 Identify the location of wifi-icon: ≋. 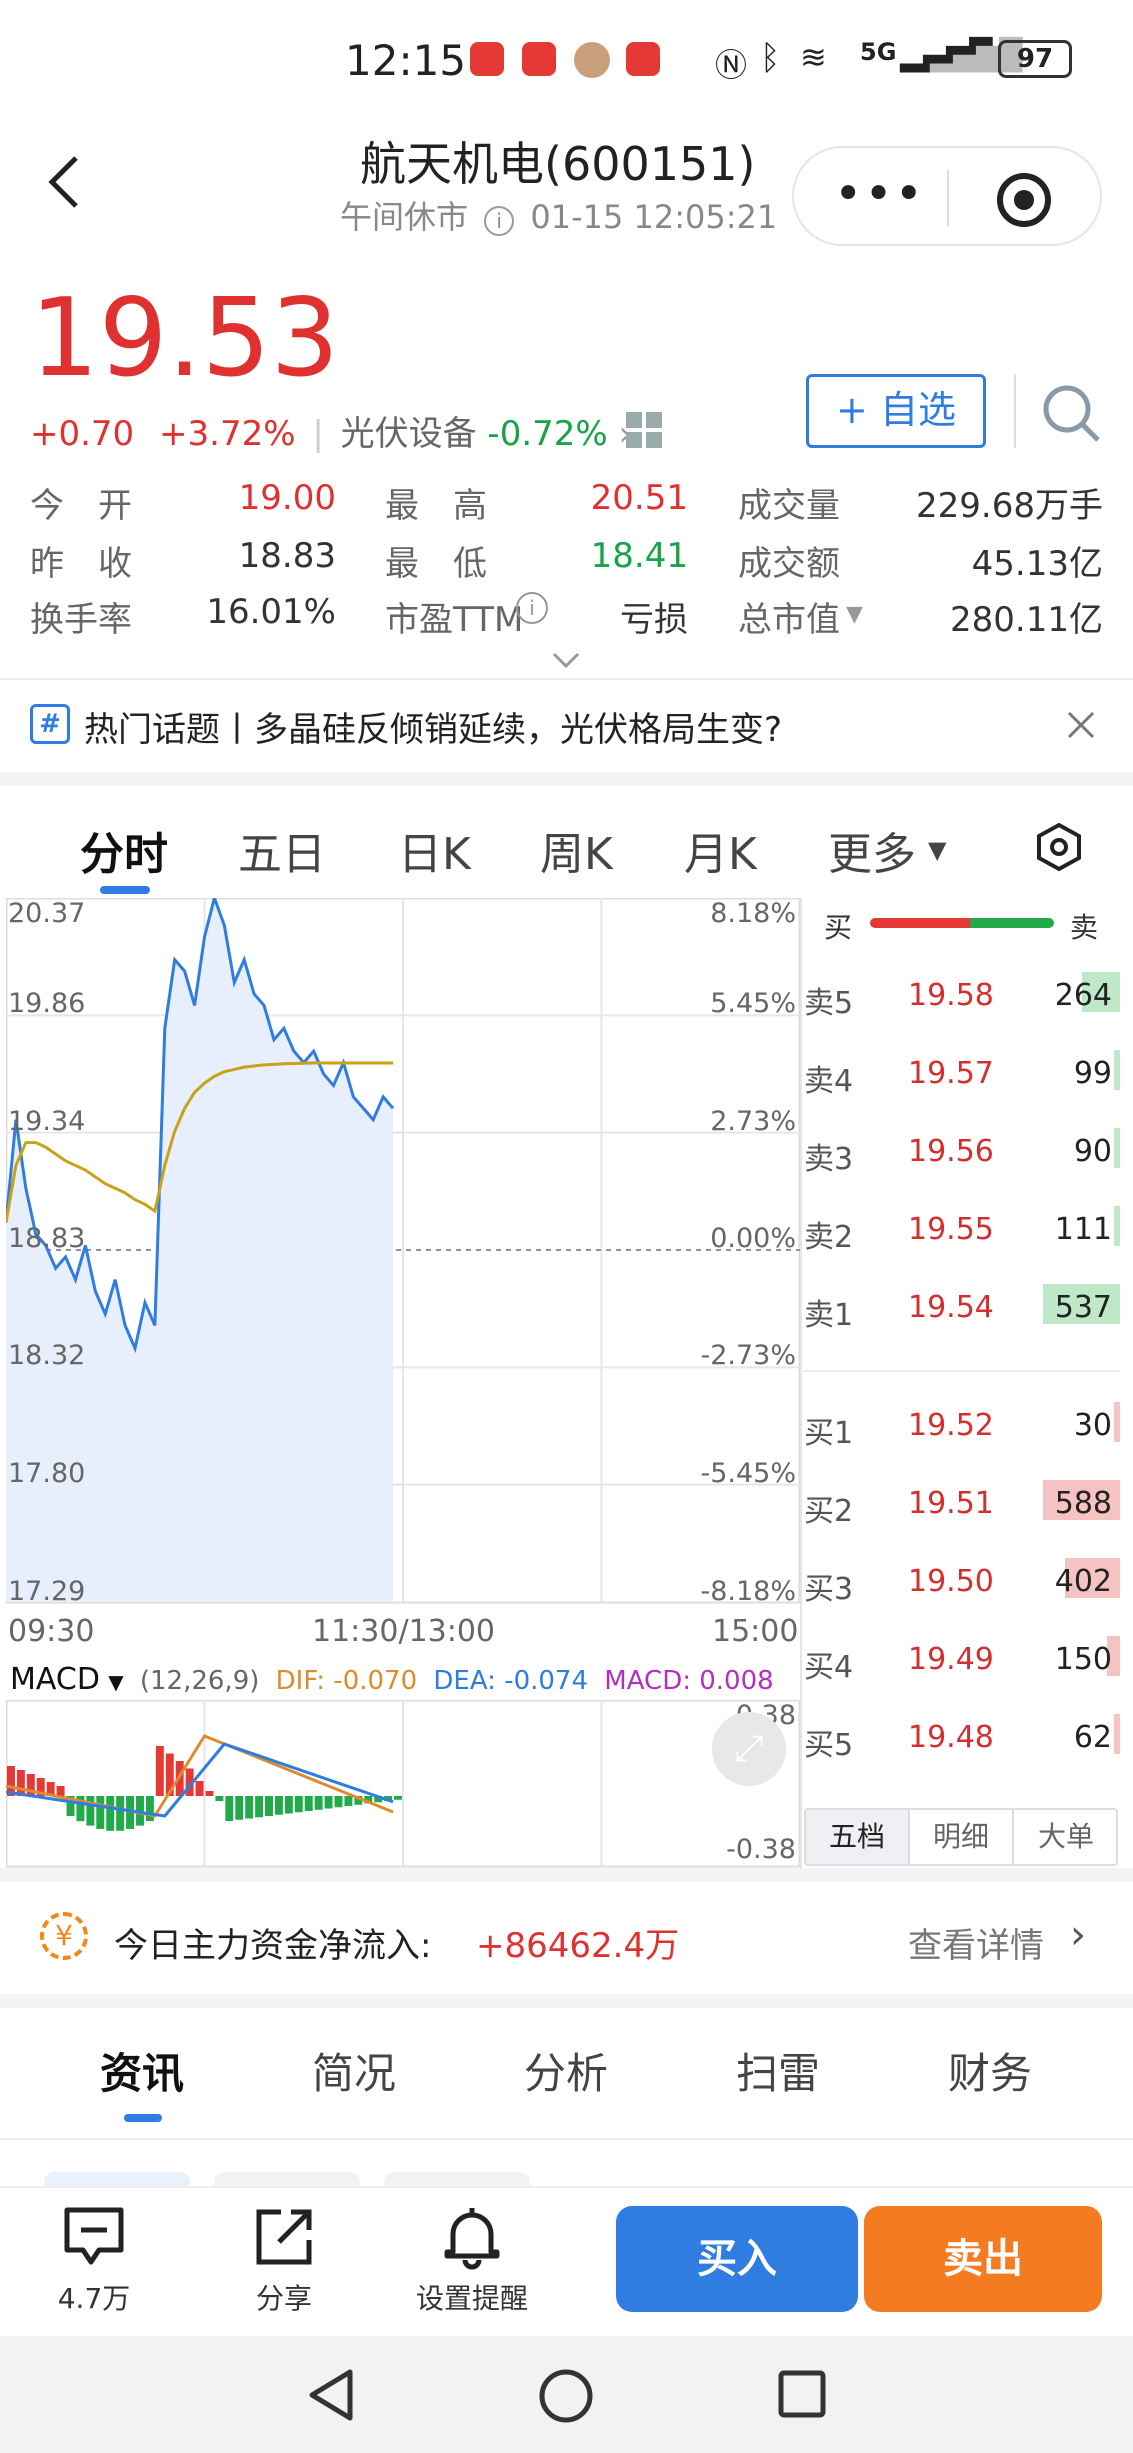
(813, 57).